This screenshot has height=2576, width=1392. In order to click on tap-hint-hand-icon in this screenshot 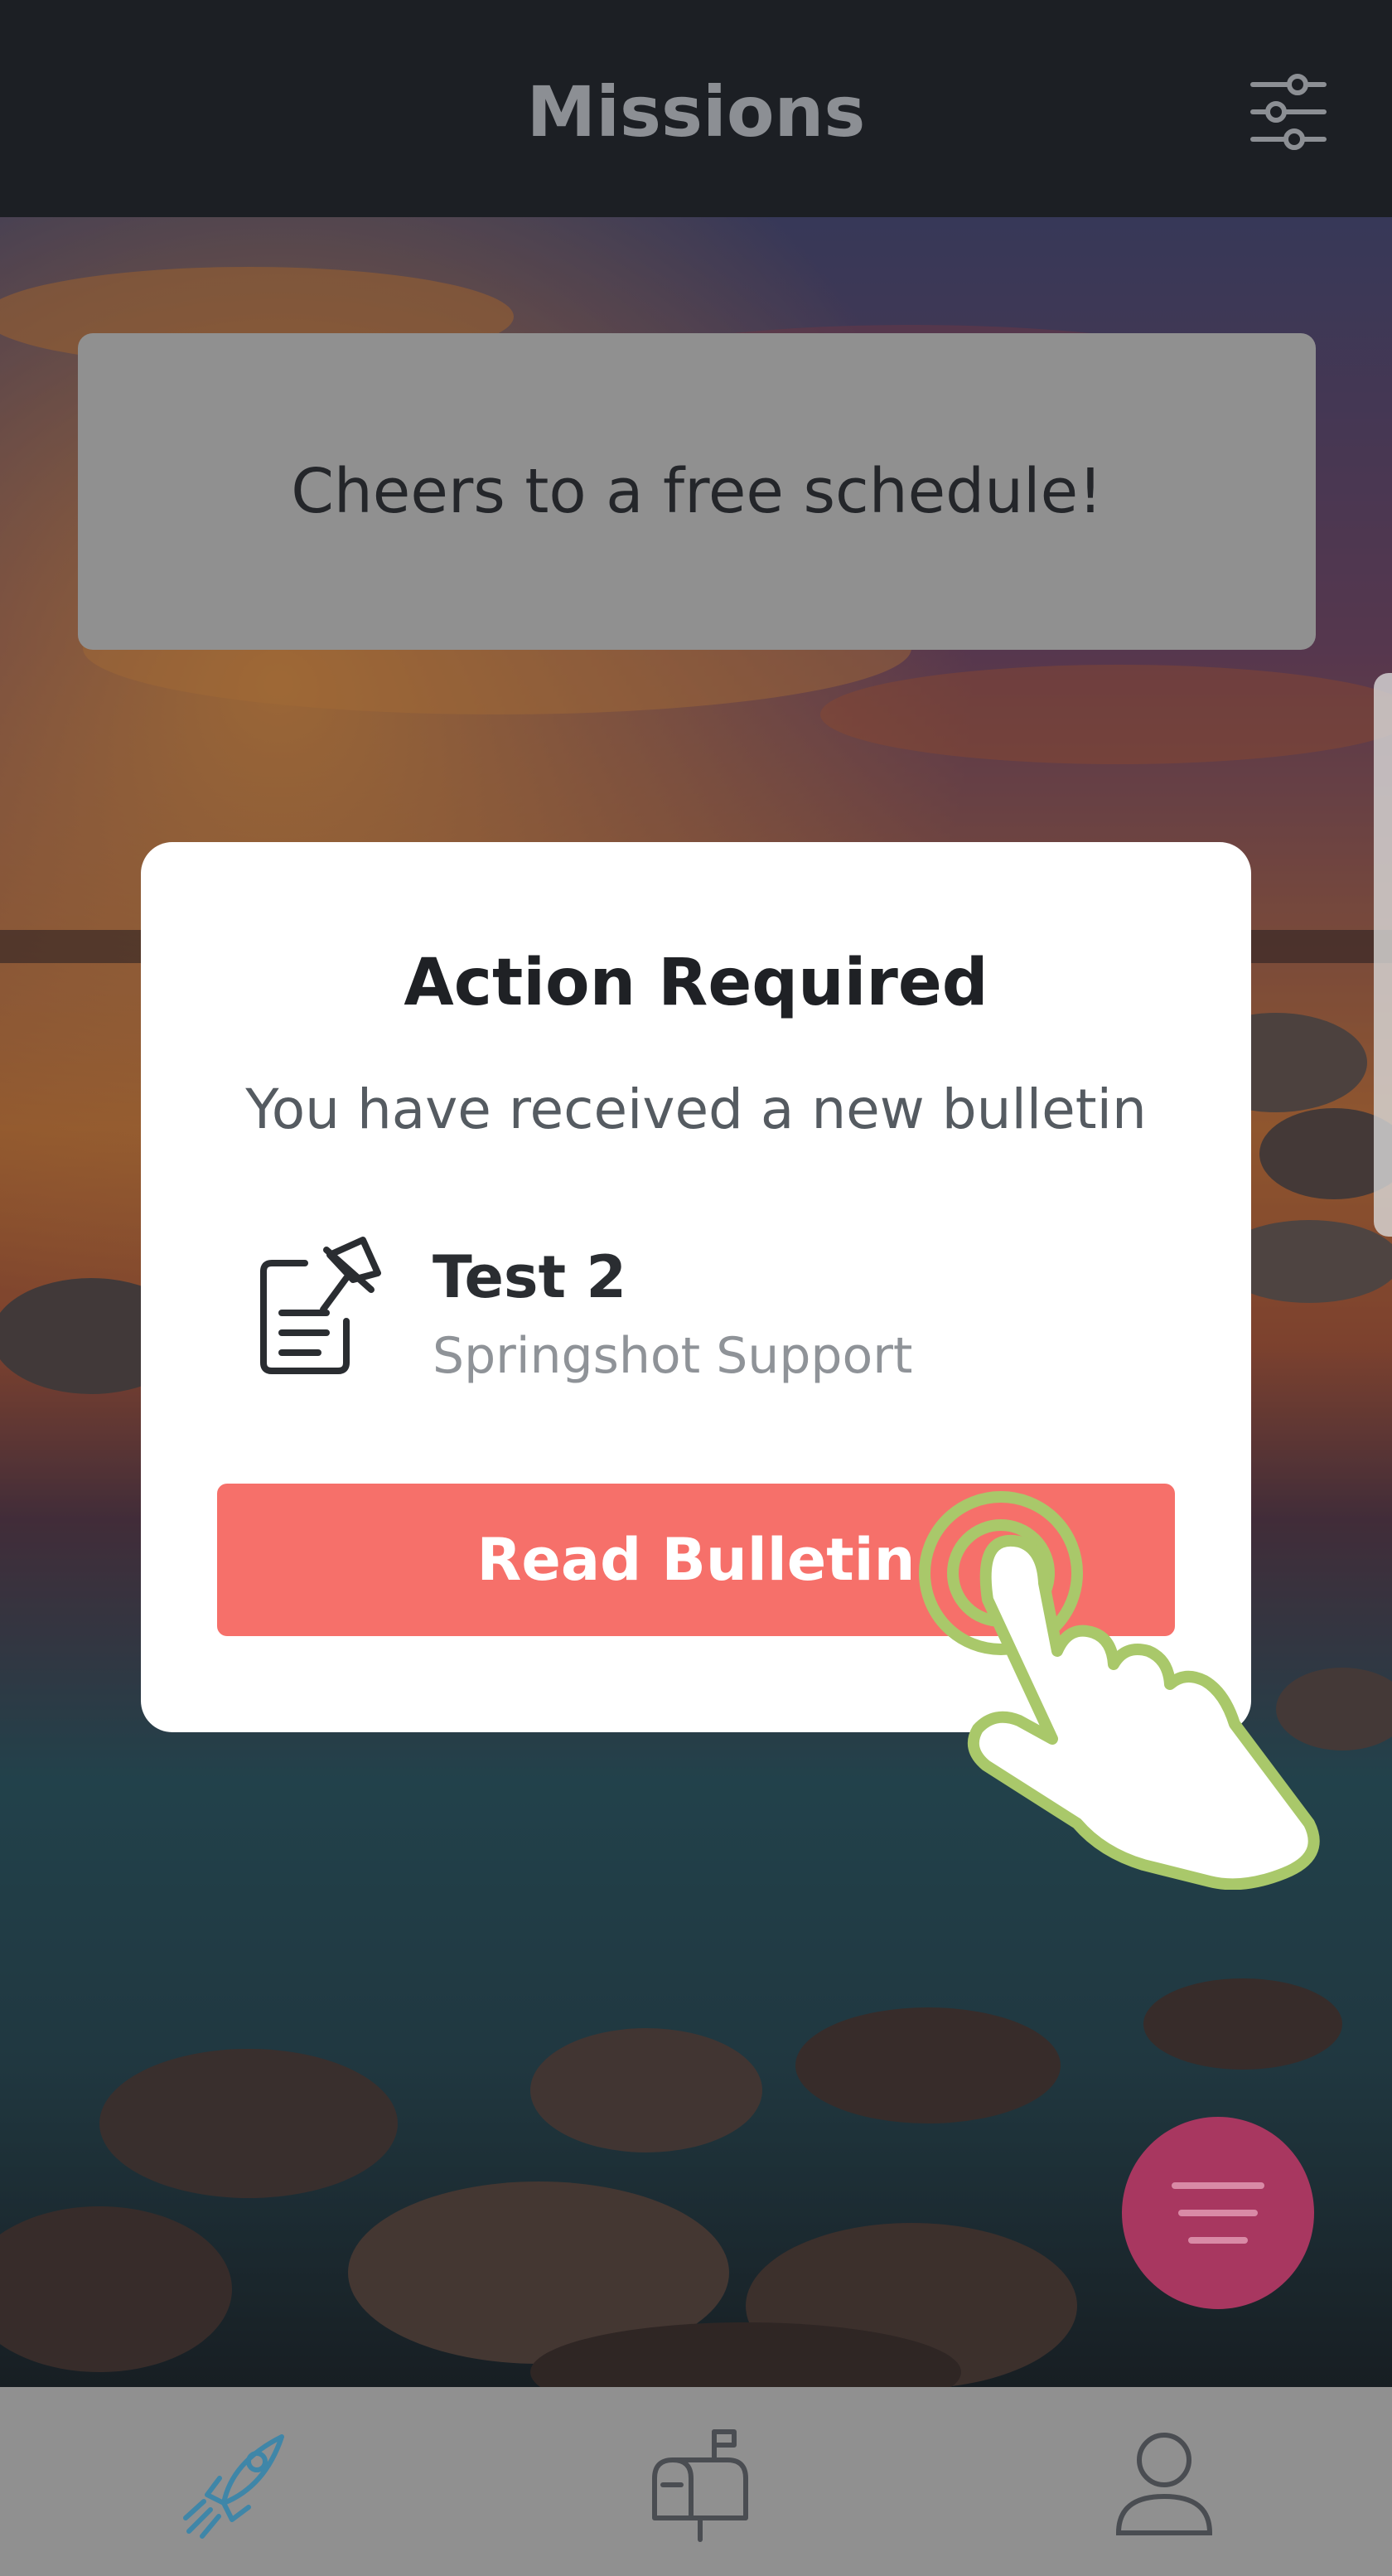, I will do `click(1118, 1683)`.